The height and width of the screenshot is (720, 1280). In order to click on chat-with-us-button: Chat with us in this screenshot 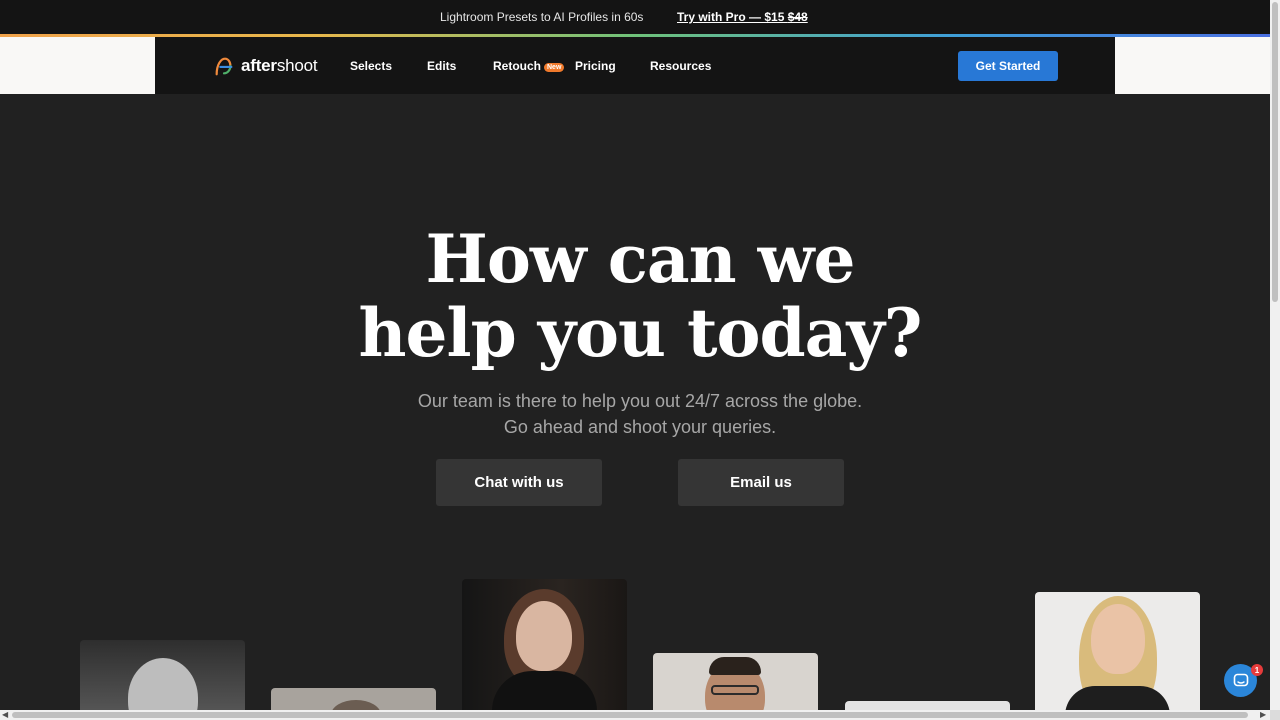, I will do `click(519, 482)`.